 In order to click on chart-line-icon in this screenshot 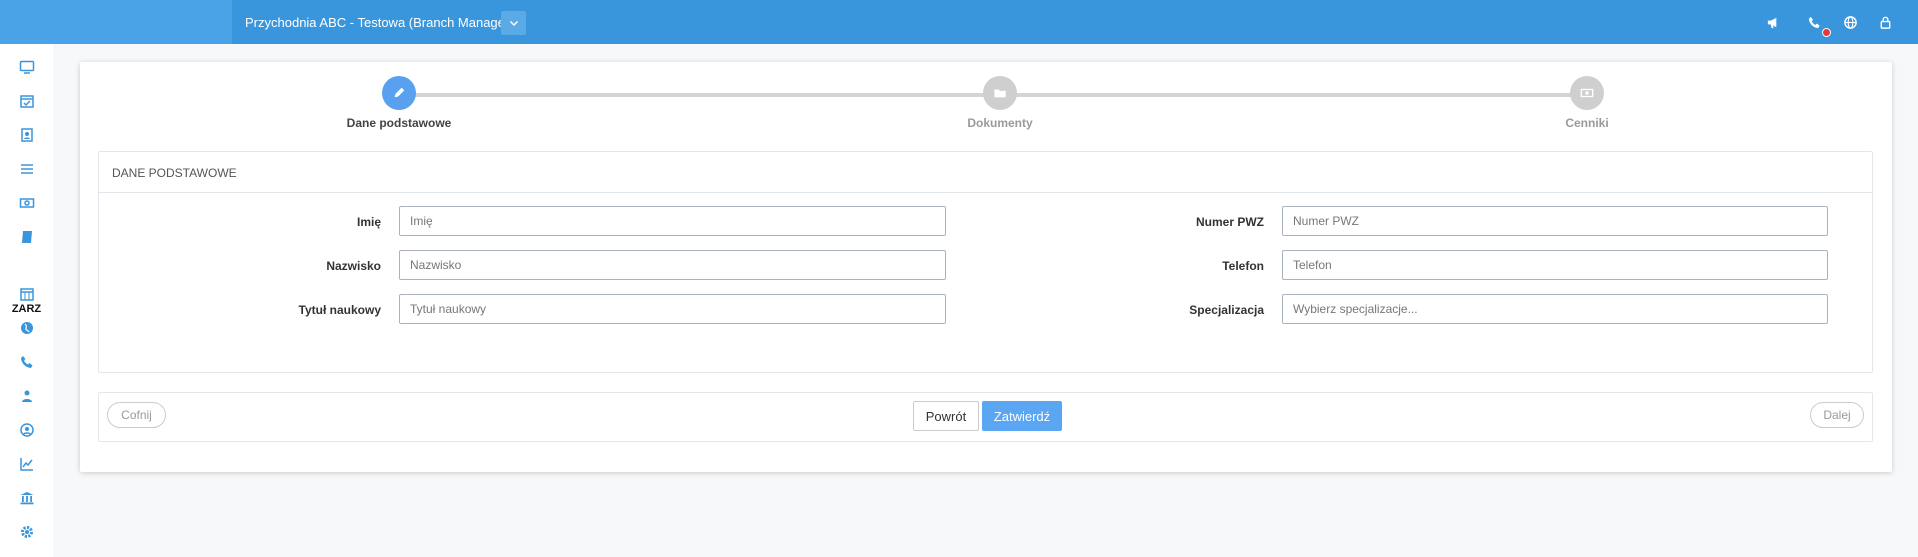, I will do `click(26, 464)`.